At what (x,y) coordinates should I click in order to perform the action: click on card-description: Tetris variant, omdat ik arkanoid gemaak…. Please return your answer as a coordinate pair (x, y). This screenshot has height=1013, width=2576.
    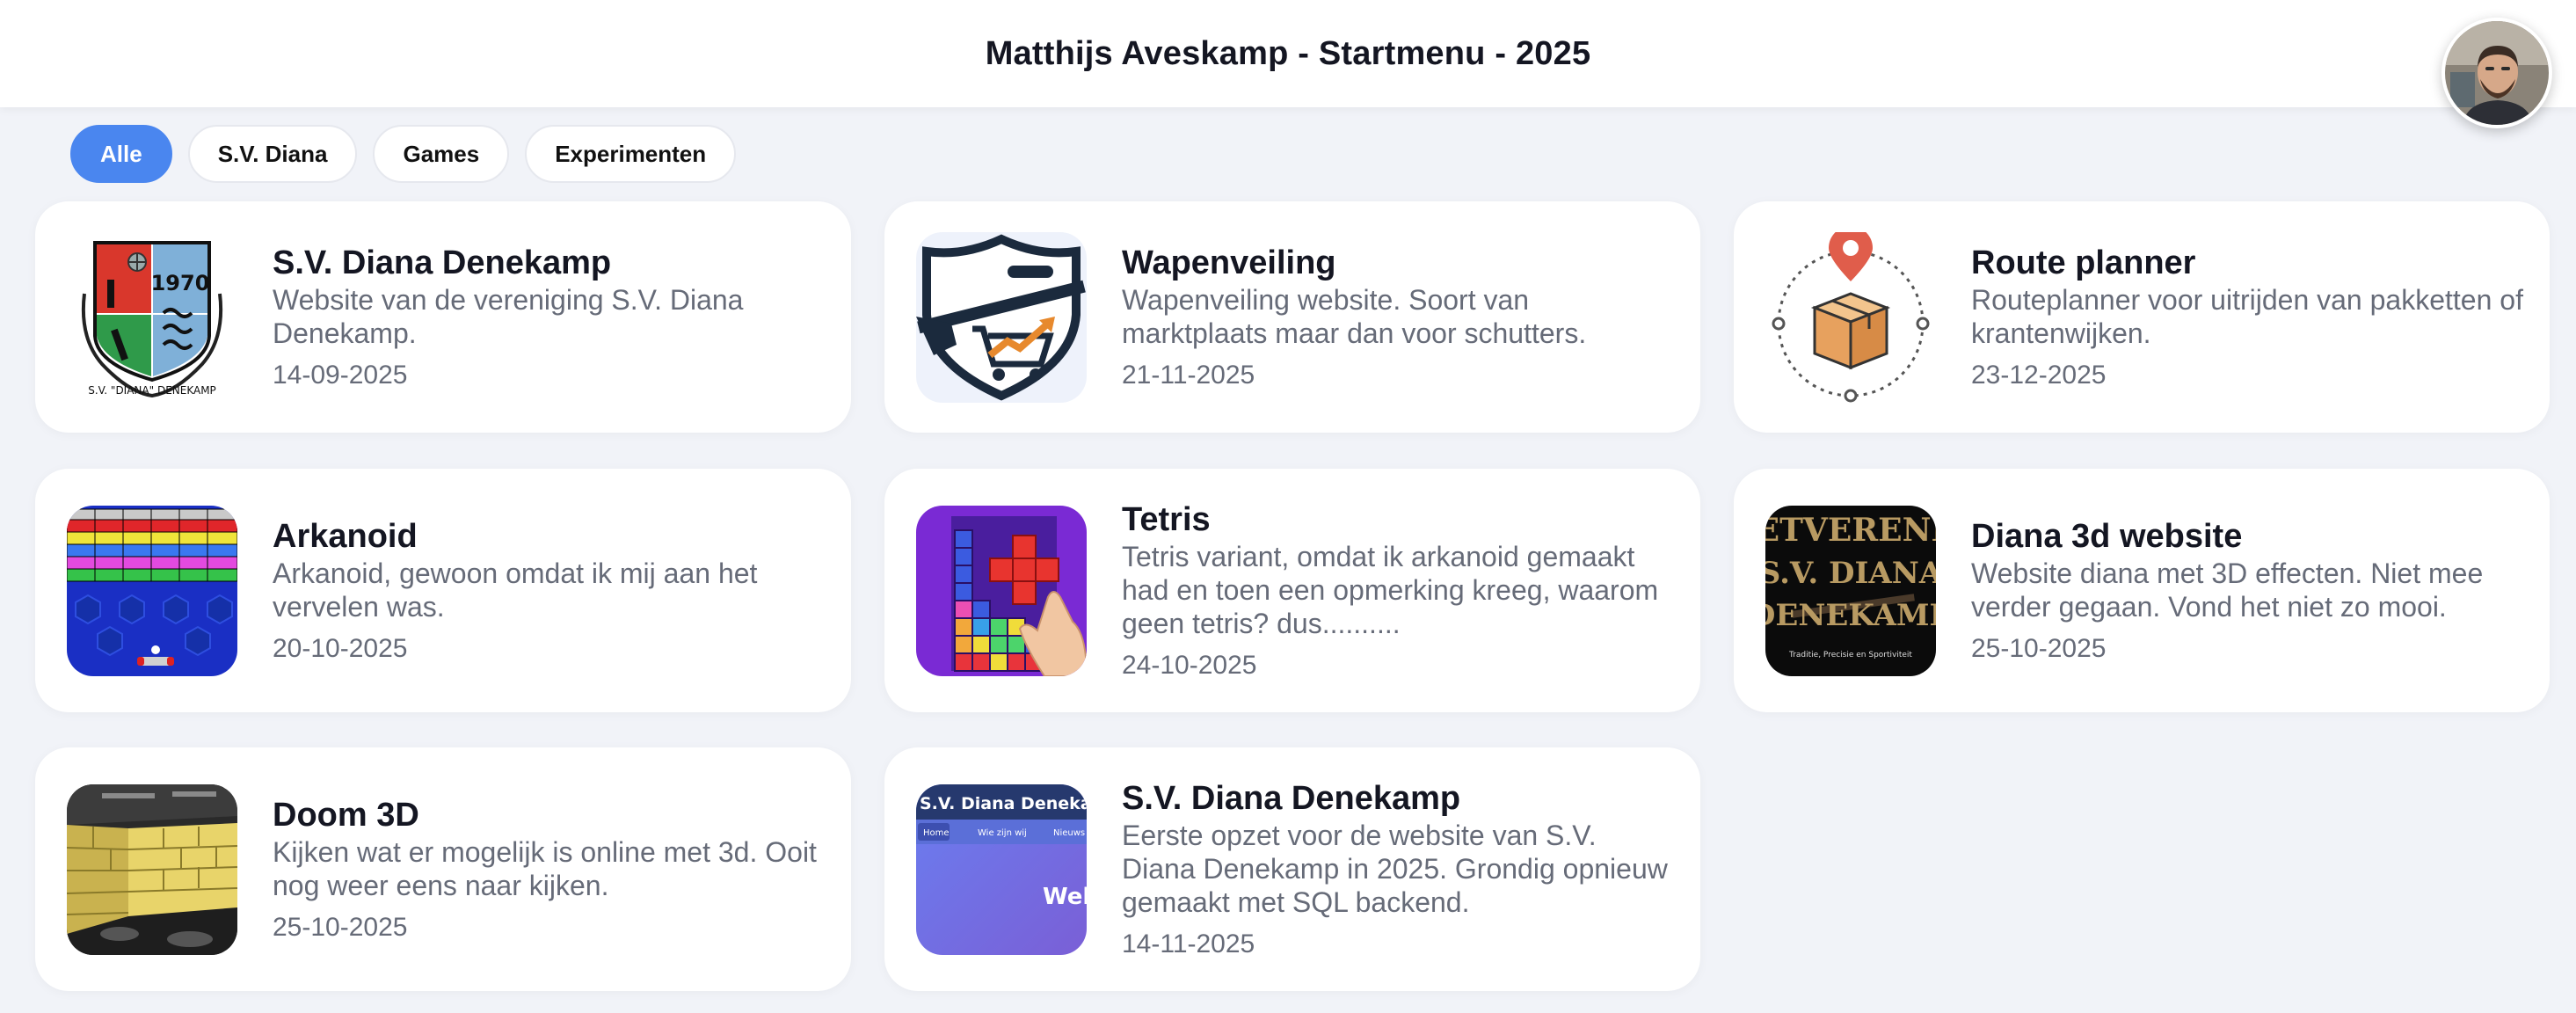
    Looking at the image, I should click on (1390, 589).